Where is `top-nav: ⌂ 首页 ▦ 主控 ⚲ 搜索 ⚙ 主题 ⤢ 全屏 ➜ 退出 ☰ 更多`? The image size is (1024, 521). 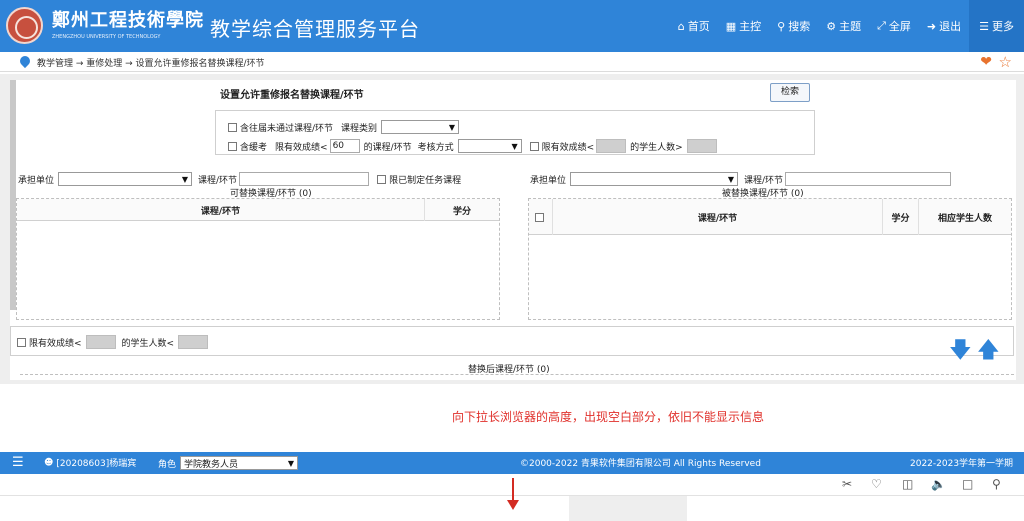 top-nav: ⌂ 首页 ▦ 主控 ⚲ 搜索 ⚙ 主题 ⤢ 全屏 ➜ 退出 ☰ 更多 is located at coordinates (847, 26).